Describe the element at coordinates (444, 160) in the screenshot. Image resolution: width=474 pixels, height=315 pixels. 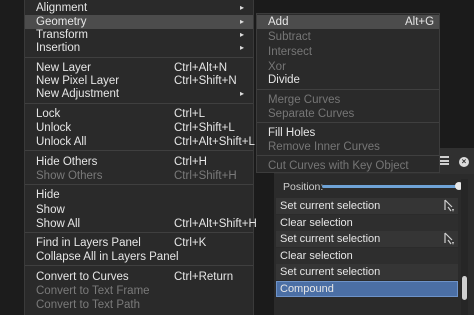
I see `hamburger-menu-icon` at that location.